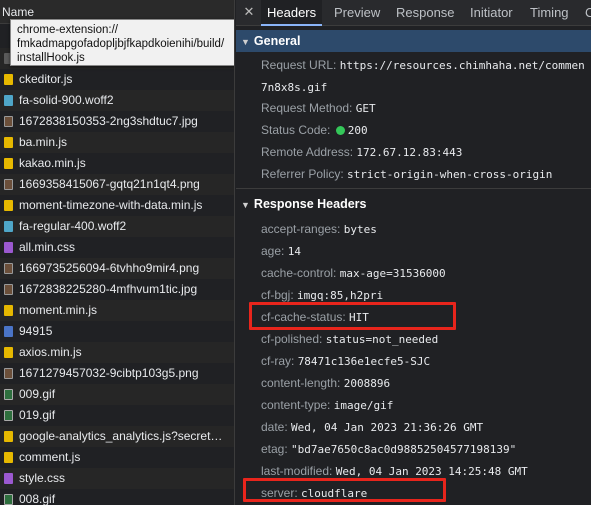  Describe the element at coordinates (292, 13) in the screenshot. I see `tab-headers: Headers` at that location.